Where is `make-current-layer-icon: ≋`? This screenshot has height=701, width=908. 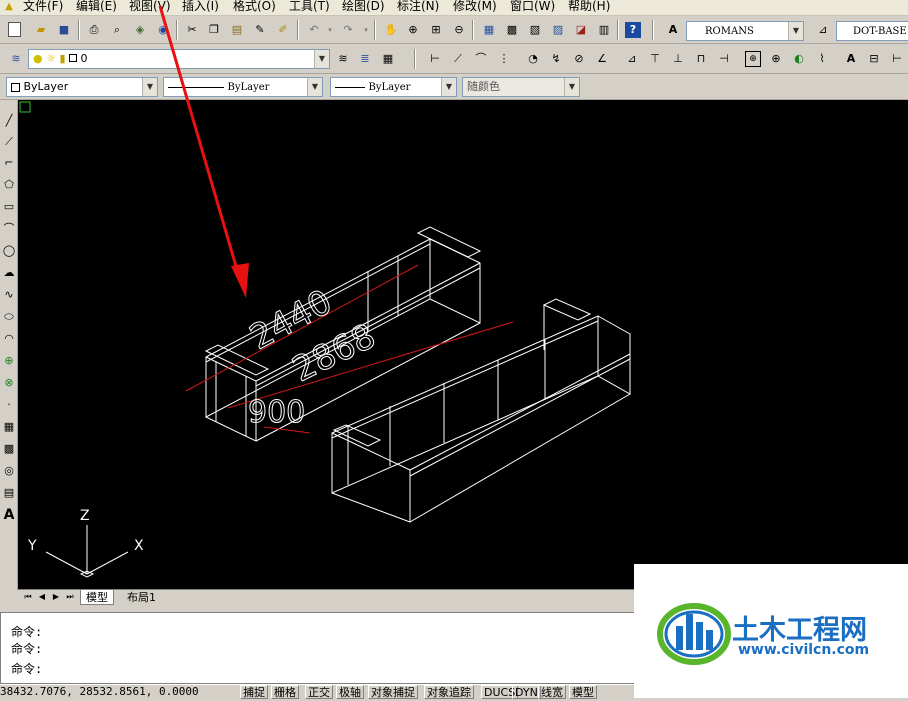
make-current-layer-icon: ≋ is located at coordinates (343, 59).